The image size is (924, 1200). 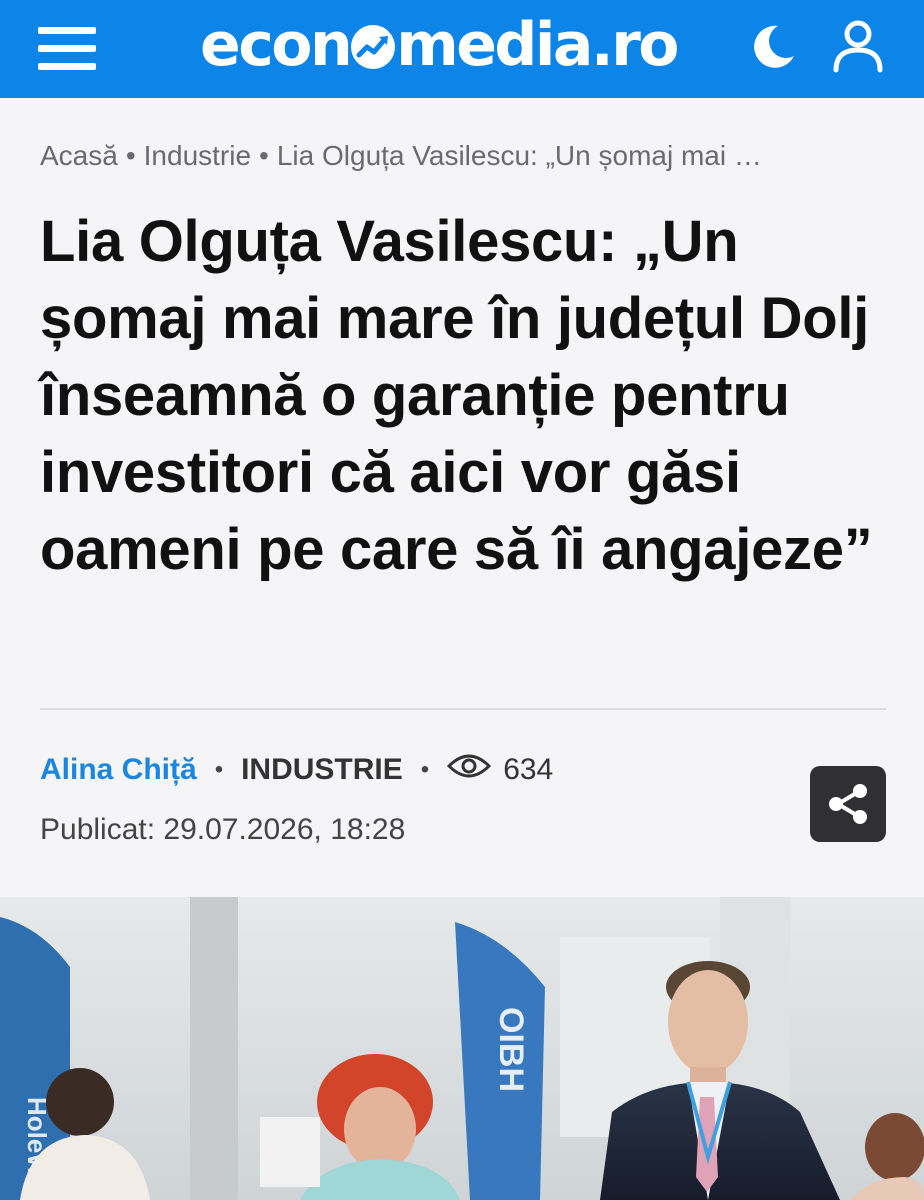 I want to click on breadcrumb-home: Acasă, so click(x=79, y=155).